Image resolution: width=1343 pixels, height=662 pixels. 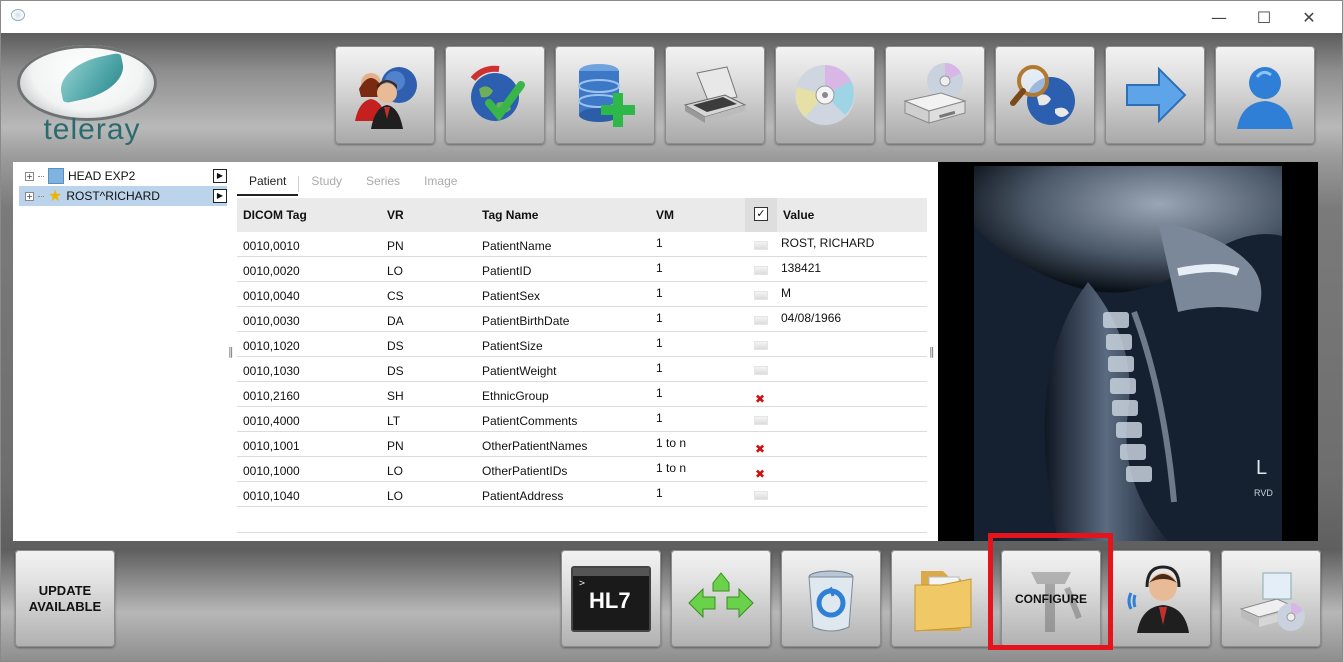 What do you see at coordinates (326, 182) in the screenshot?
I see `tab-study: Study` at bounding box center [326, 182].